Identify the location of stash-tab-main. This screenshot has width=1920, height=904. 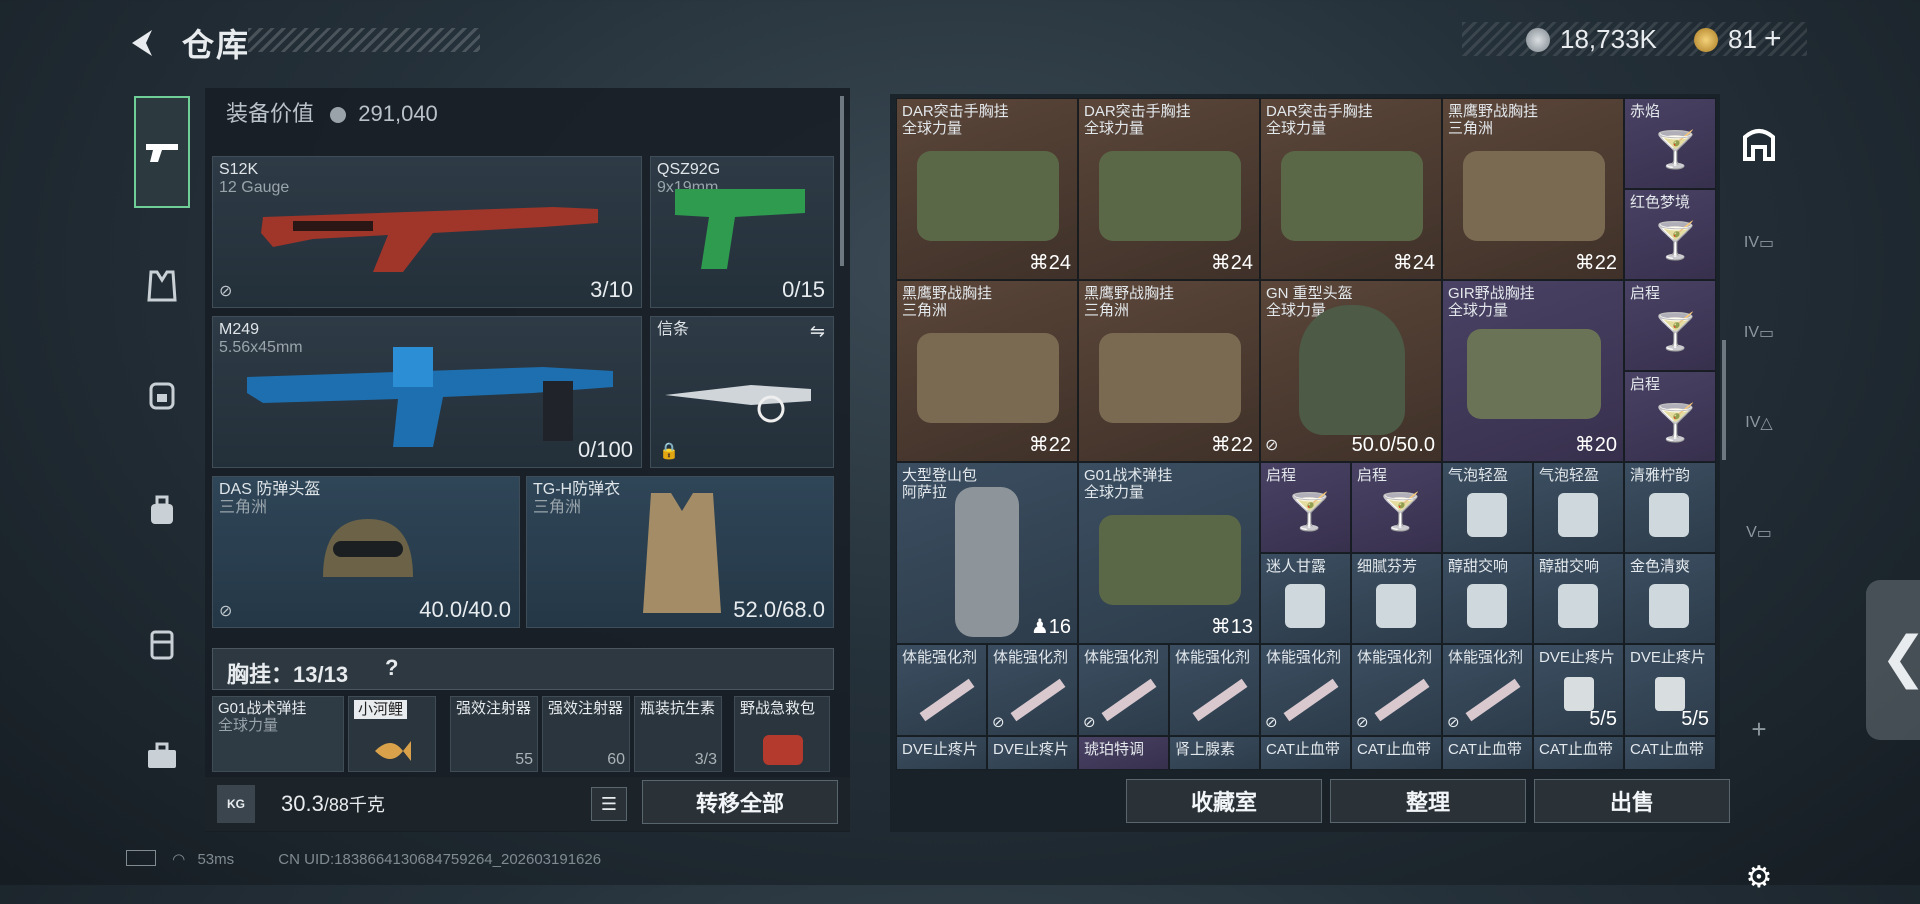
(1759, 143).